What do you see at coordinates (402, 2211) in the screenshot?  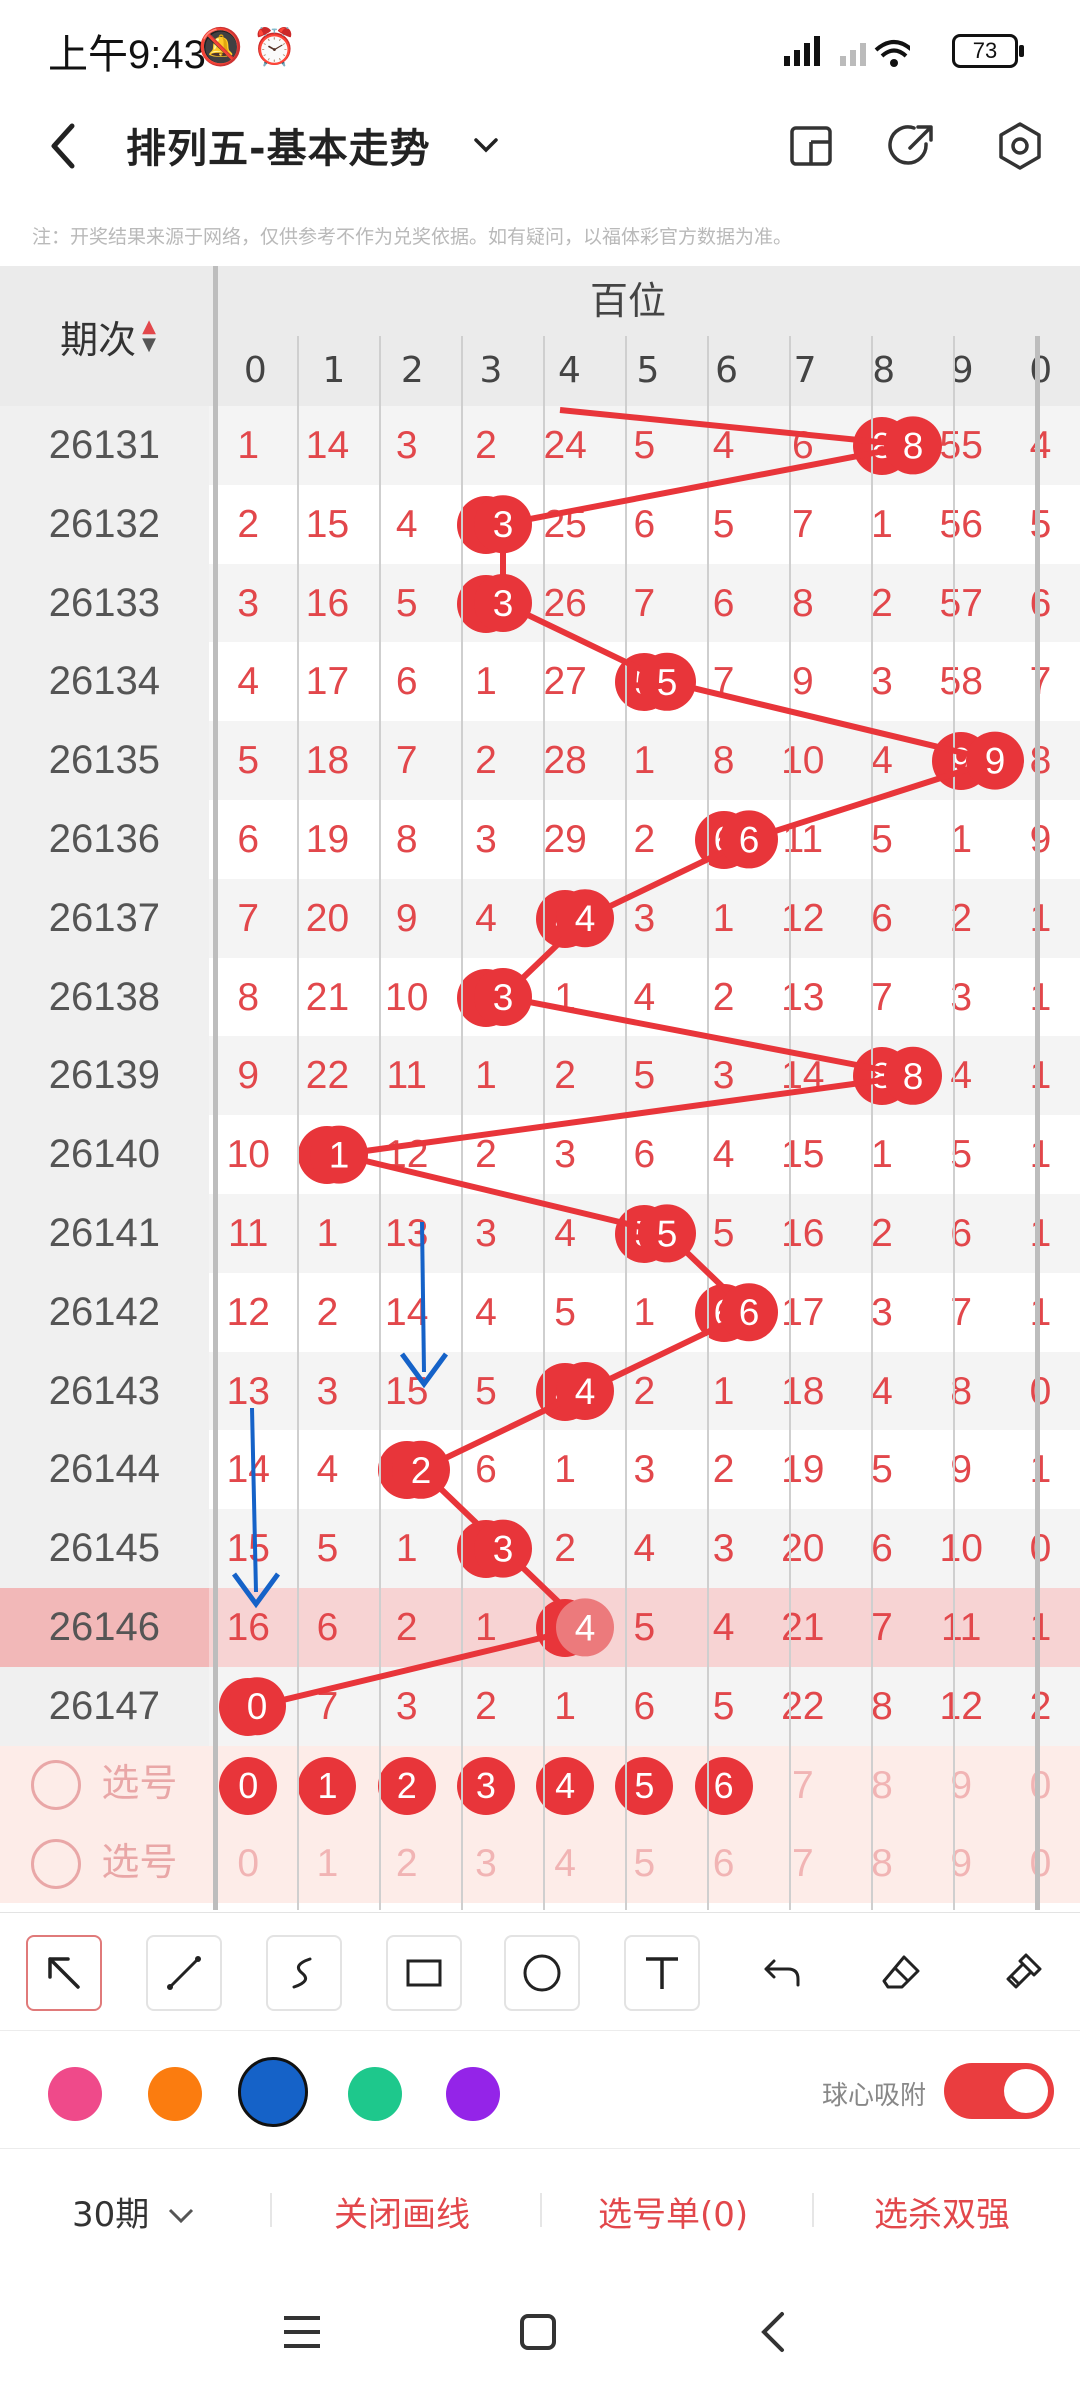 I see `close-lines-button: 关闭画线` at bounding box center [402, 2211].